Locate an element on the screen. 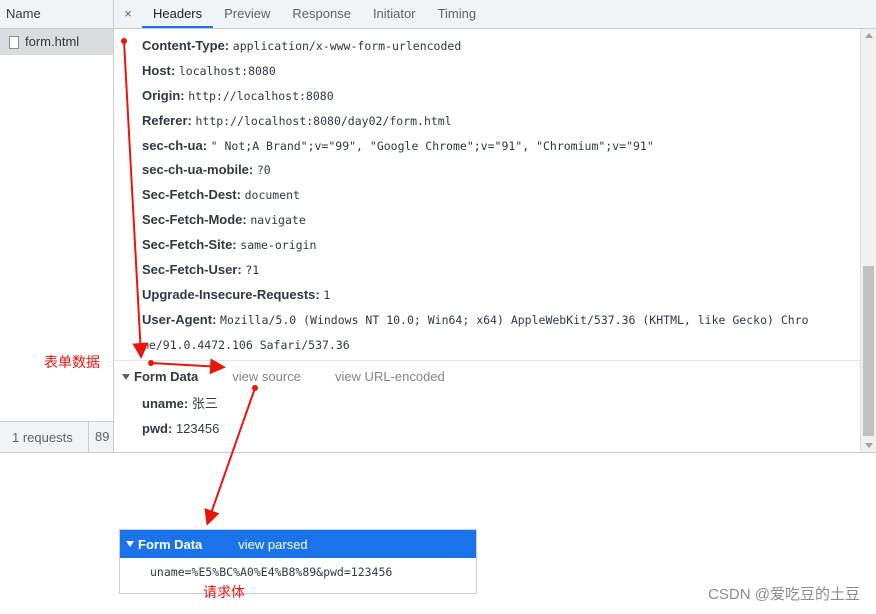  form-field-value: 123456 is located at coordinates (197, 428).